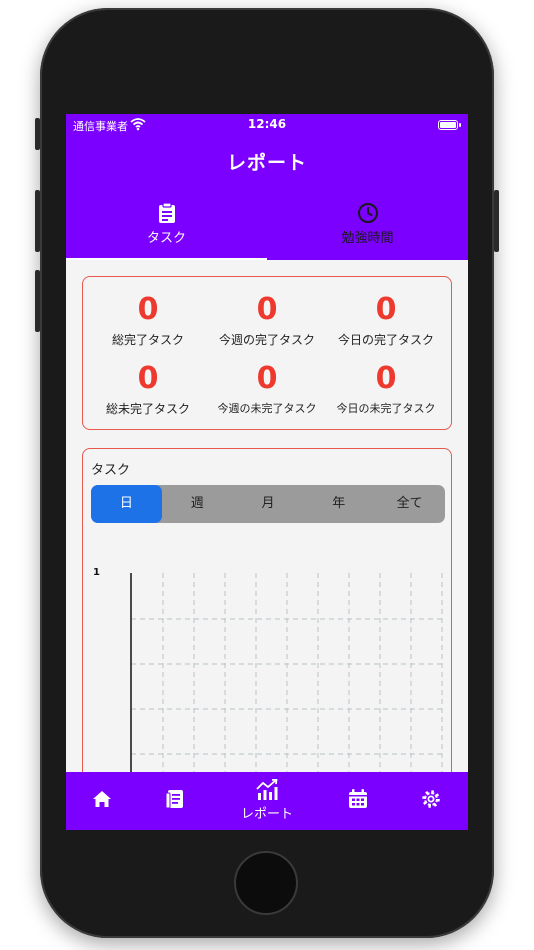  What do you see at coordinates (147, 340) in the screenshot?
I see `stat-label: 総完了タスク` at bounding box center [147, 340].